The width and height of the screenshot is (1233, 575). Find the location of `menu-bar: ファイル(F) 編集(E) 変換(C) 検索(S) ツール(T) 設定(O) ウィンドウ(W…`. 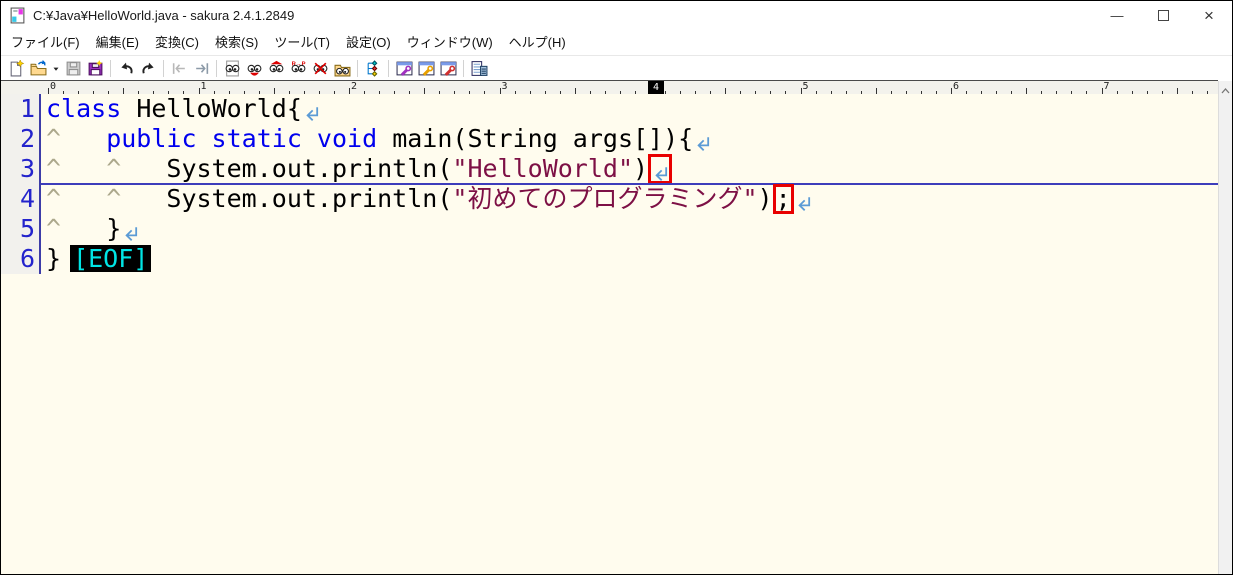

menu-bar: ファイル(F) 編集(E) 変換(C) 検索(S) ツール(T) 設定(O) ウィンドウ(W… is located at coordinates (616, 43).